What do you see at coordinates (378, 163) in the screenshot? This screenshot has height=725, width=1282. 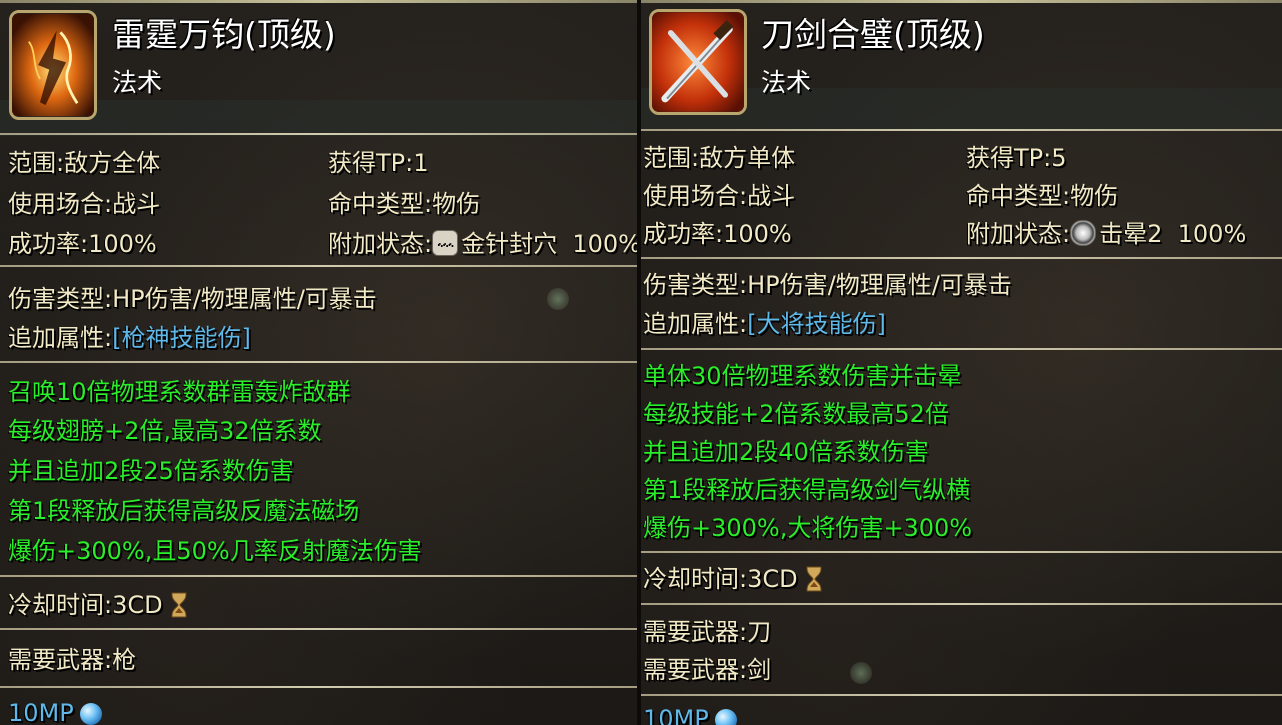 I see `tp-label: 获得TP:1` at bounding box center [378, 163].